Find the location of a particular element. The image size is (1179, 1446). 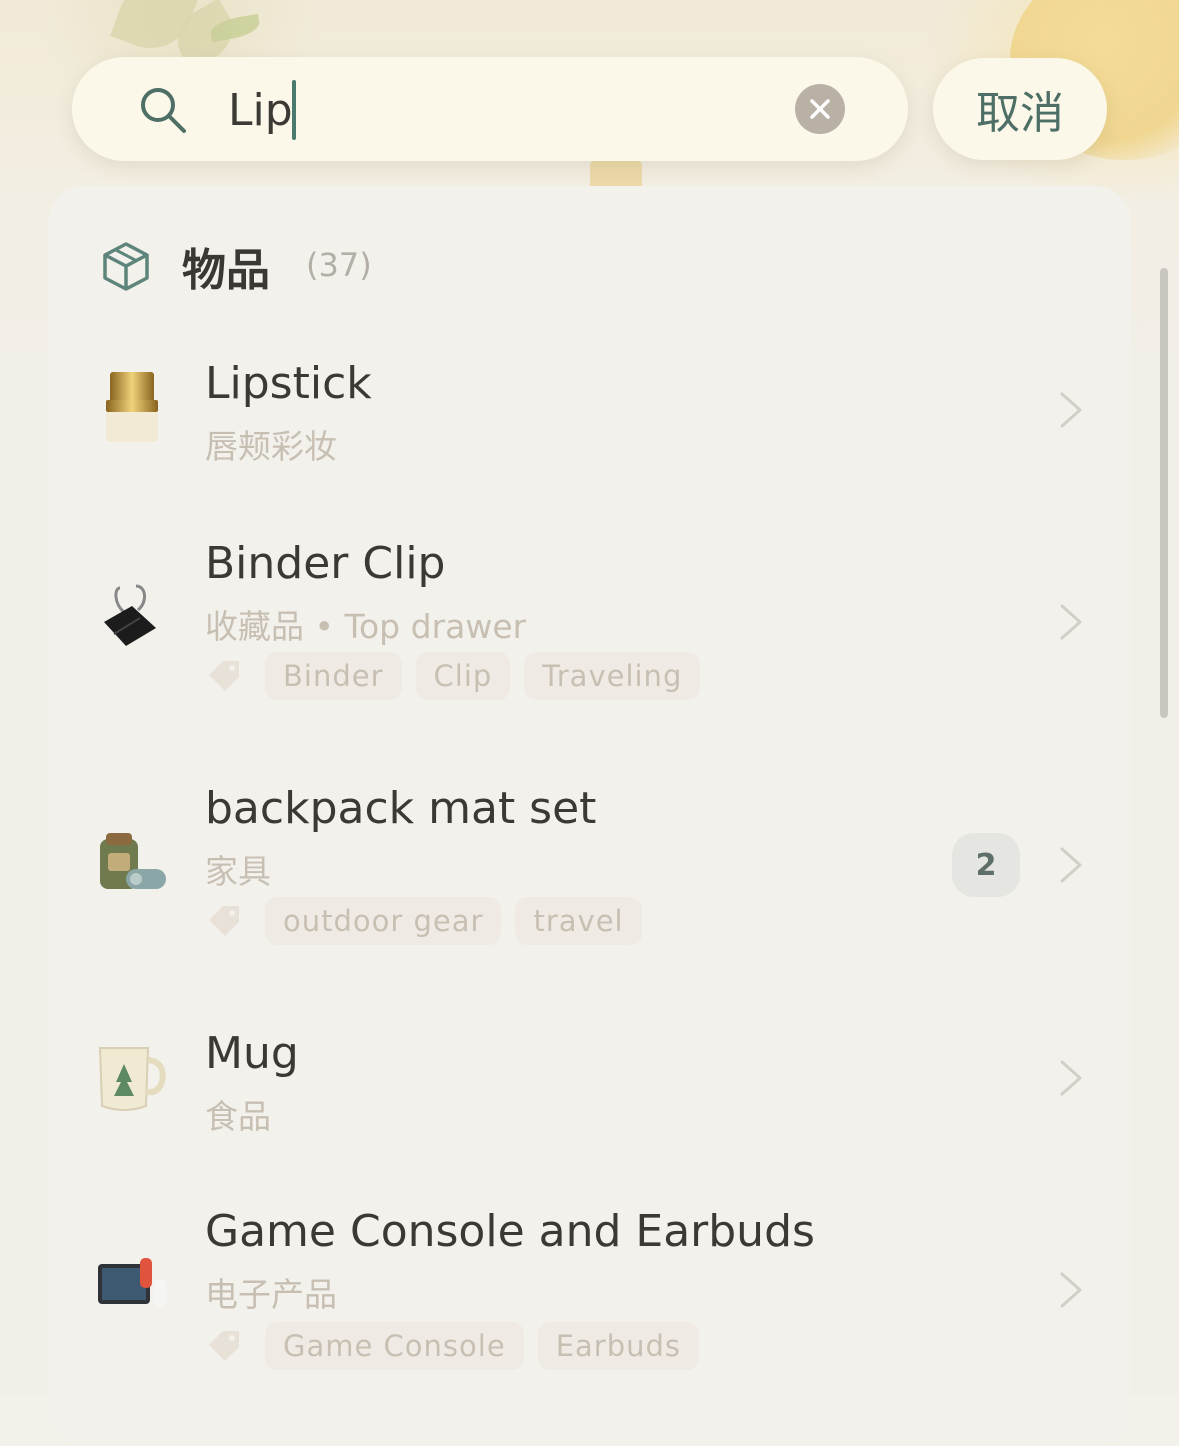

clear-search-button is located at coordinates (820, 109).